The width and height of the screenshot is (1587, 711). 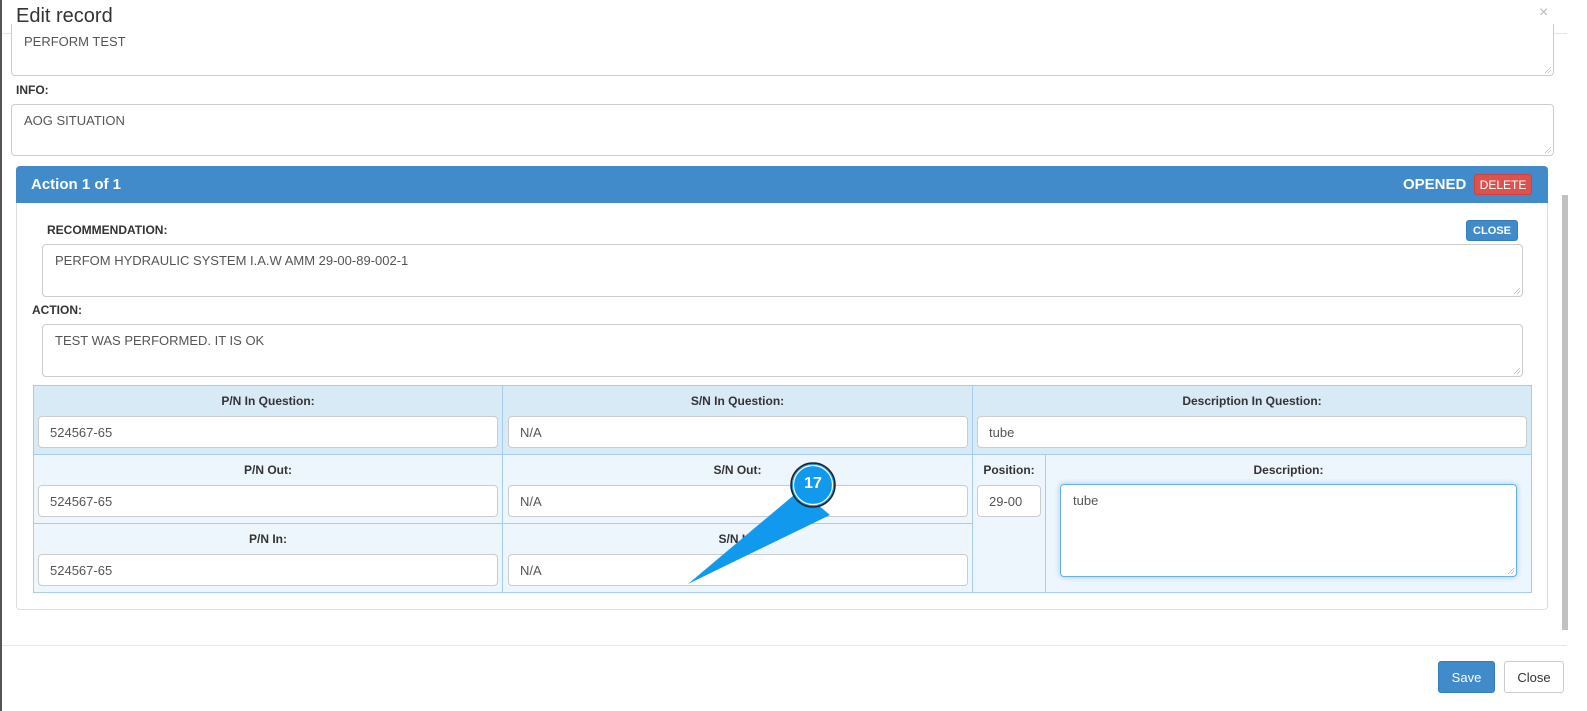 I want to click on description-textarea: tube, so click(x=1288, y=530).